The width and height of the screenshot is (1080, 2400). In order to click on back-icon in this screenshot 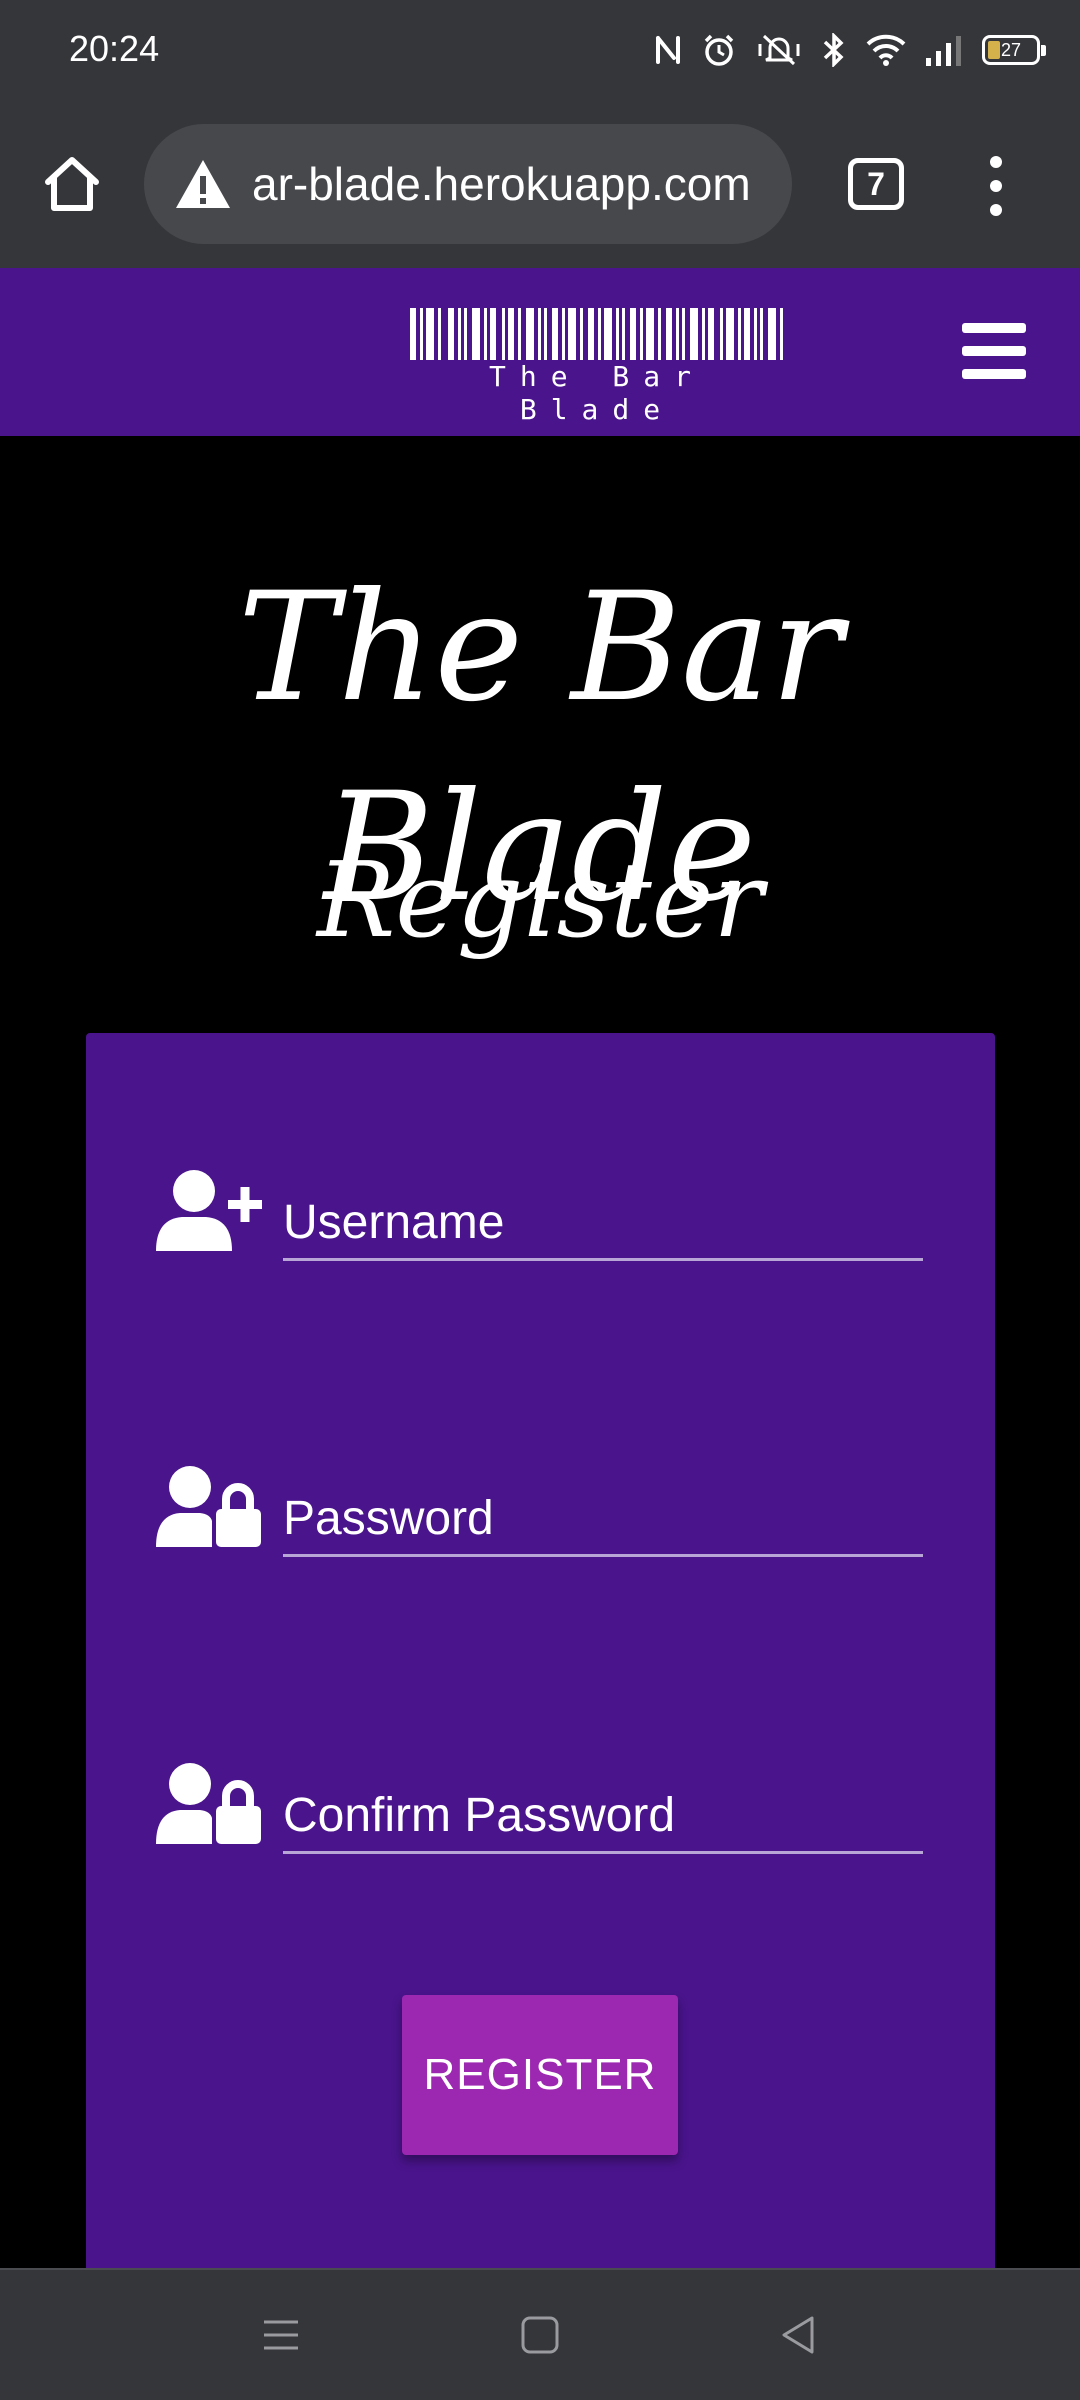, I will do `click(799, 2335)`.